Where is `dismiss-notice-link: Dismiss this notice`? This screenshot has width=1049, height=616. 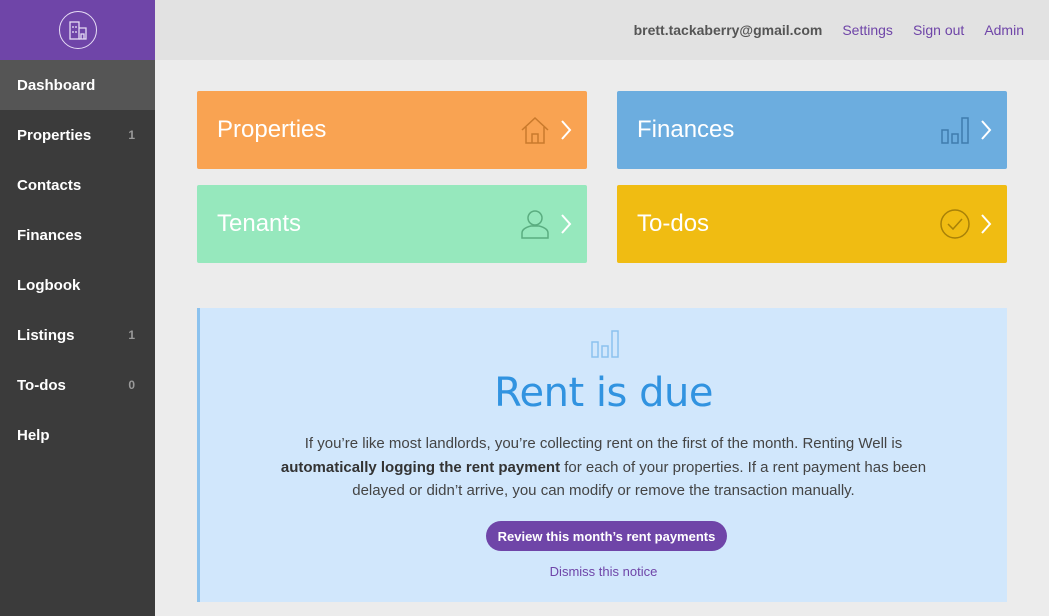
dismiss-notice-link: Dismiss this notice is located at coordinates (603, 571).